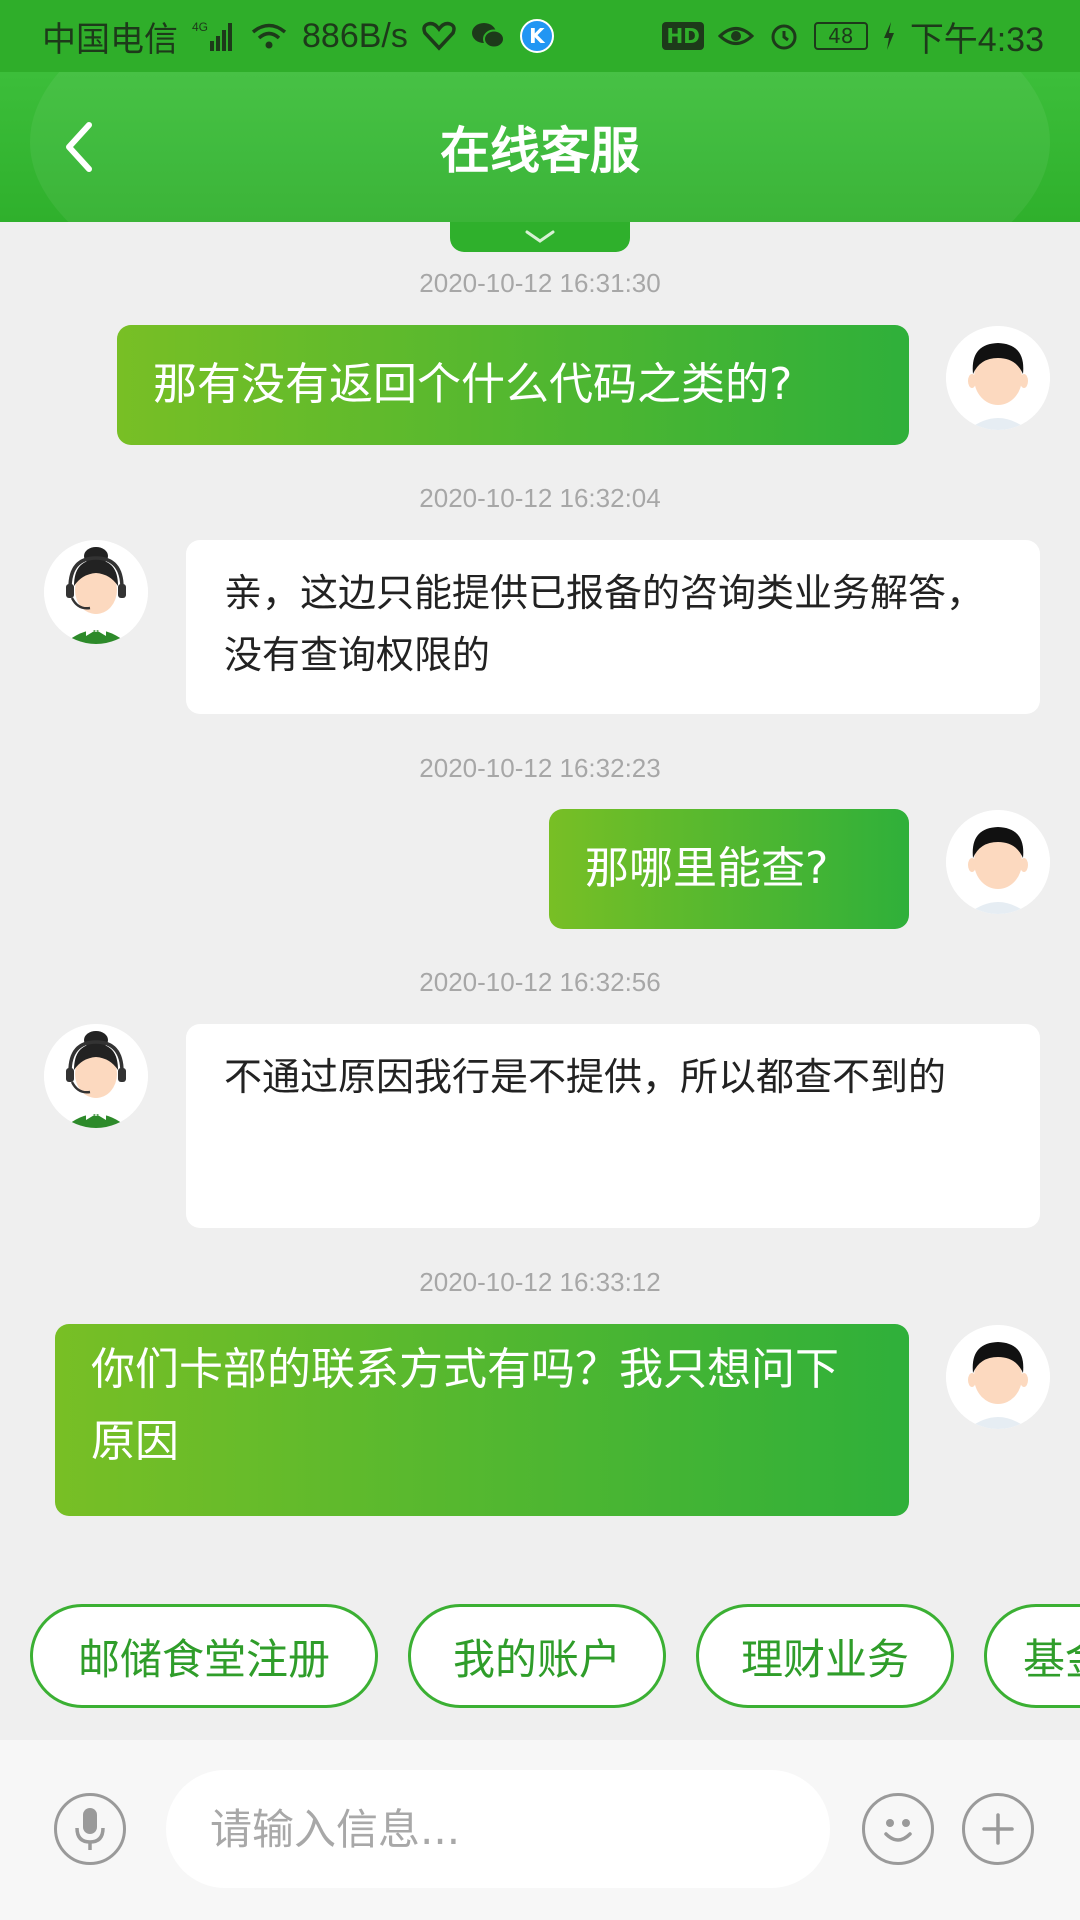 The width and height of the screenshot is (1080, 1920). What do you see at coordinates (784, 36) in the screenshot?
I see `alarm-icon` at bounding box center [784, 36].